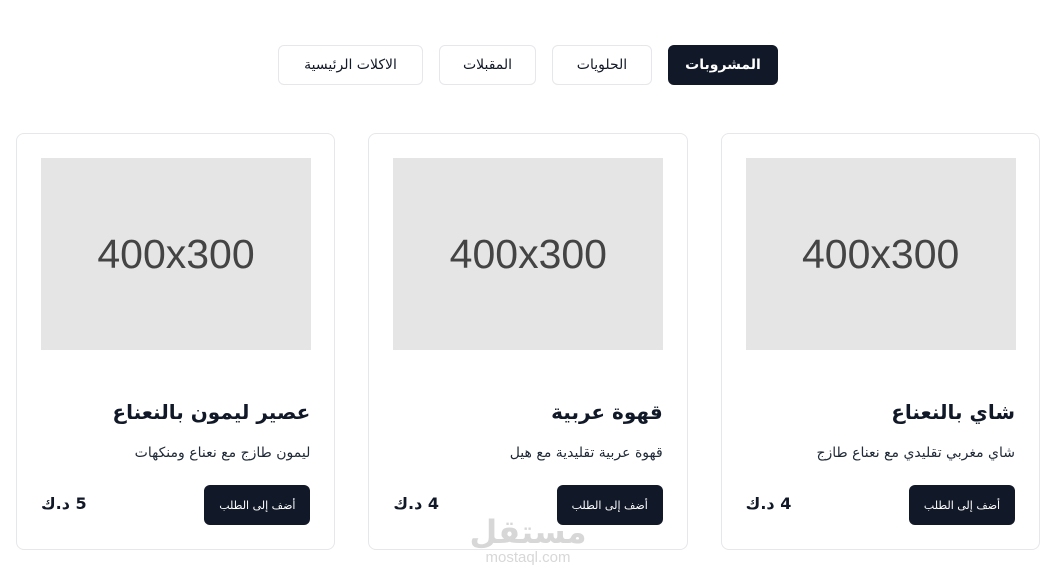 The height and width of the screenshot is (587, 1057). Describe the element at coordinates (528, 557) in the screenshot. I see `watermark-url: mostaql.com` at that location.